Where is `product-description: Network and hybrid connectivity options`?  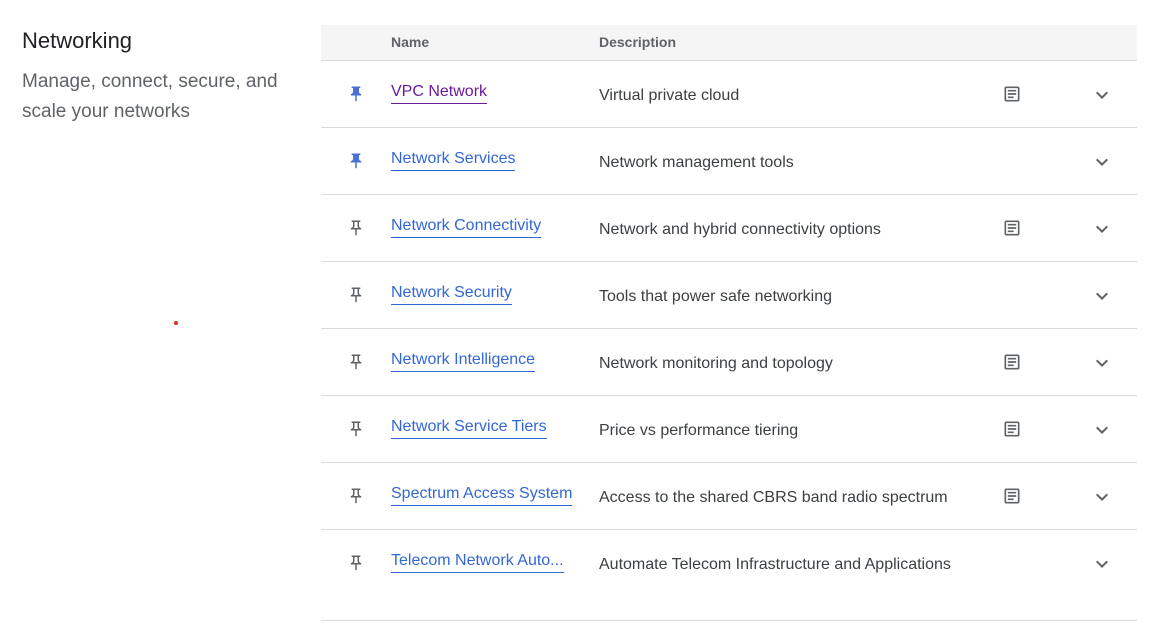 product-description: Network and hybrid connectivity options is located at coordinates (740, 229).